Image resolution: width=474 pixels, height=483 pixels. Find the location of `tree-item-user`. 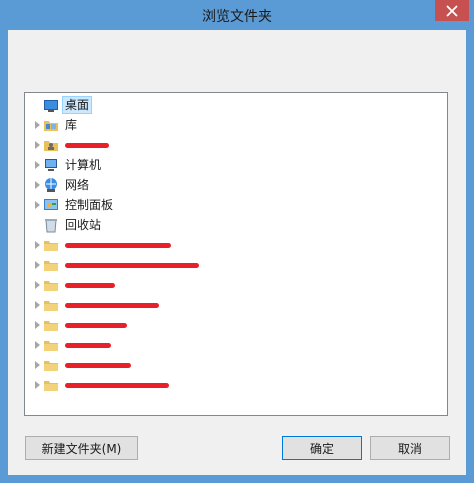

tree-item-user is located at coordinates (236, 145).